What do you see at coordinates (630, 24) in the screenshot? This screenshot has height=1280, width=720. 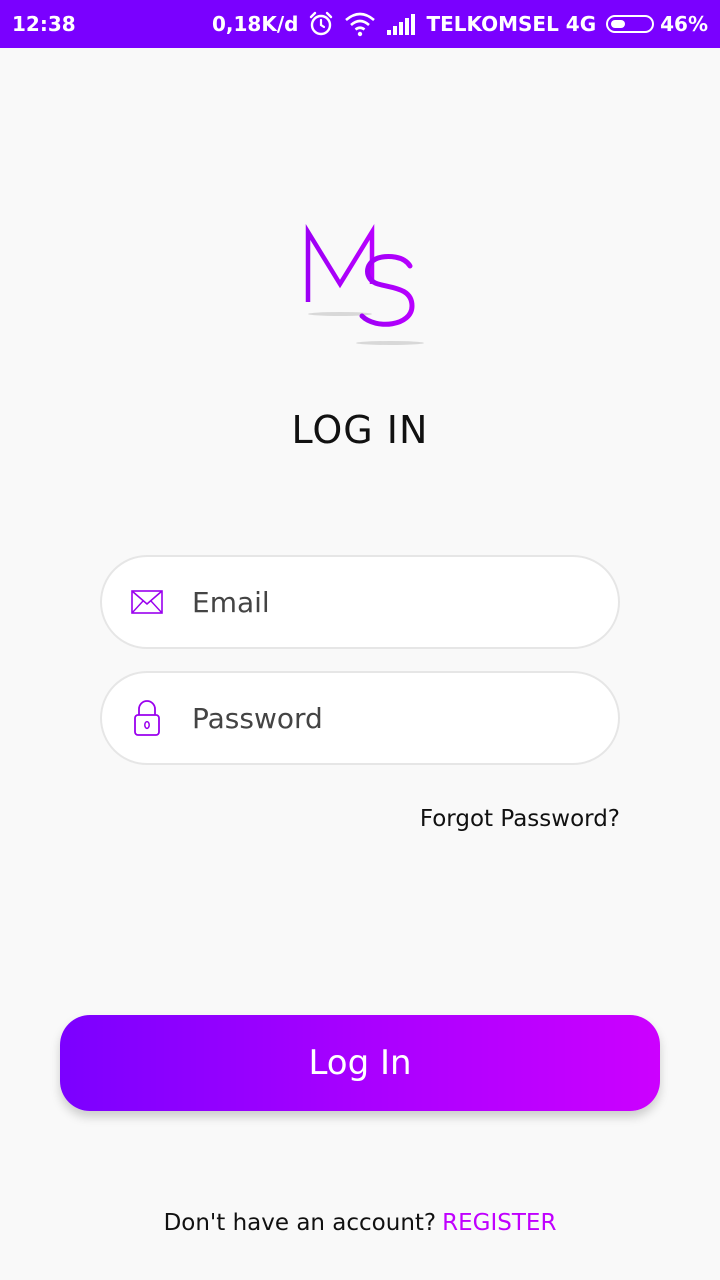 I see `battery-icon` at bounding box center [630, 24].